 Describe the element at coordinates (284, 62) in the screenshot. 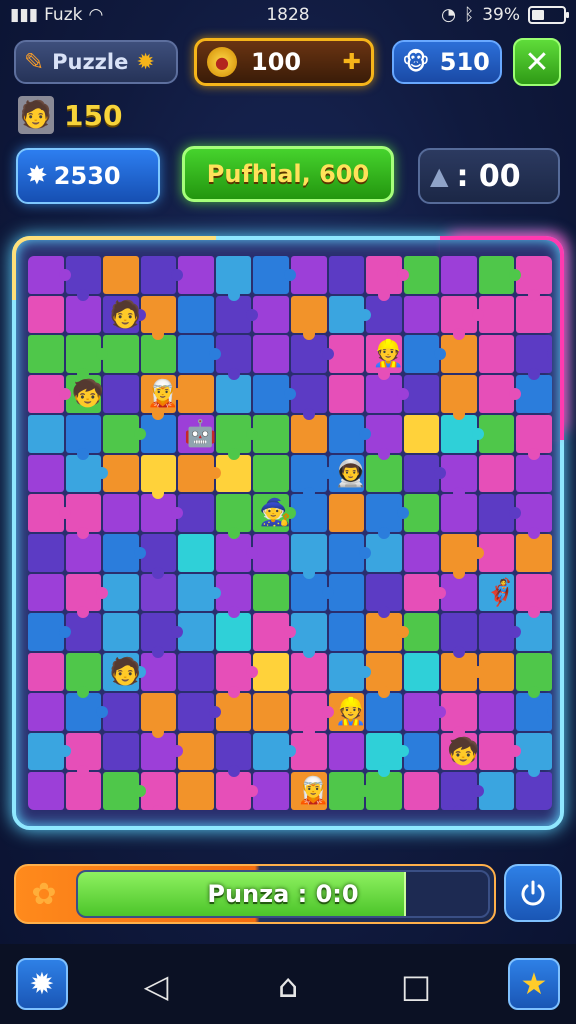

I see `coins-counter: ● 100 ✚` at that location.